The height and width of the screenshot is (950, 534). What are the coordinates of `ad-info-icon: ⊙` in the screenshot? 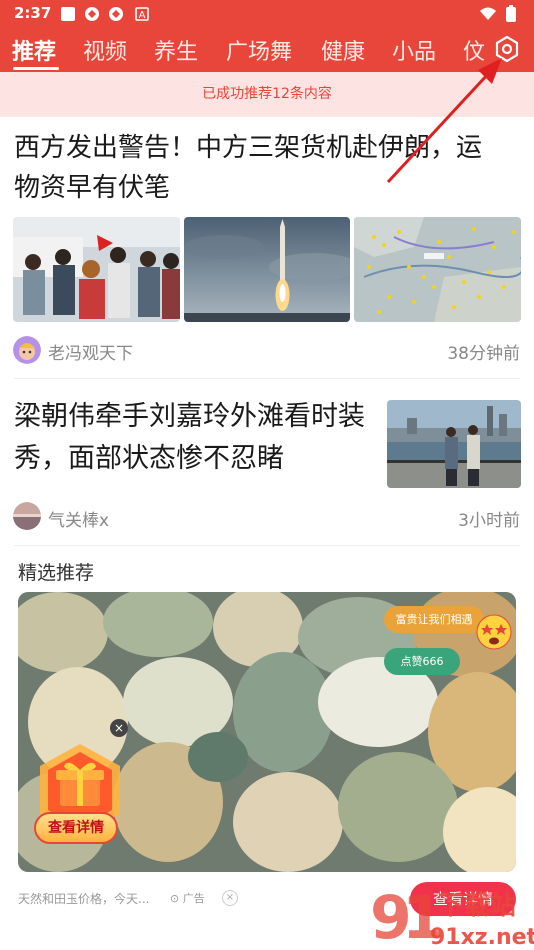 It's located at (175, 898).